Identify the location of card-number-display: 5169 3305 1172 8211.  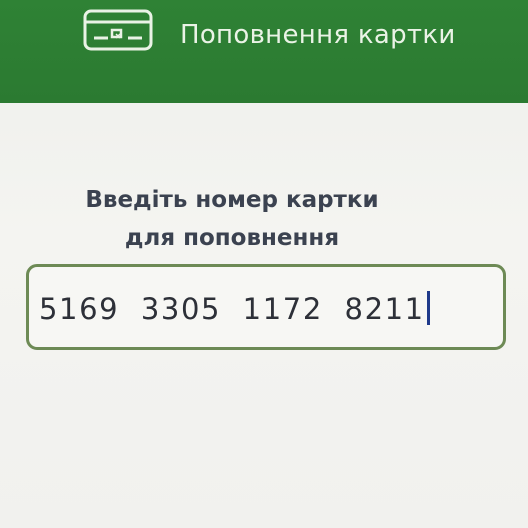
(234, 309).